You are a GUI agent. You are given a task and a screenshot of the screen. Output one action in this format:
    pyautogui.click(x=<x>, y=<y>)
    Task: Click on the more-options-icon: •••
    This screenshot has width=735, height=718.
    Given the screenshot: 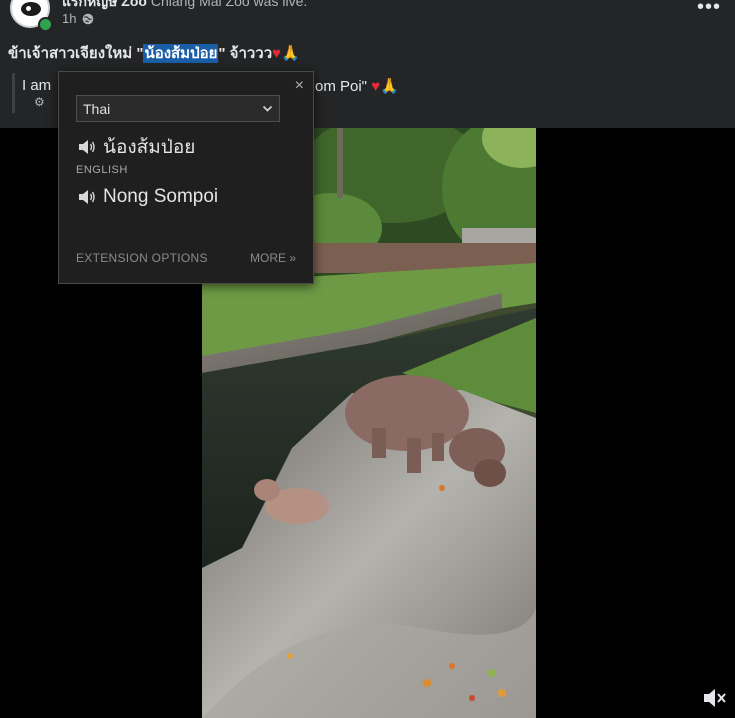 What is the action you would take?
    pyautogui.click(x=709, y=9)
    